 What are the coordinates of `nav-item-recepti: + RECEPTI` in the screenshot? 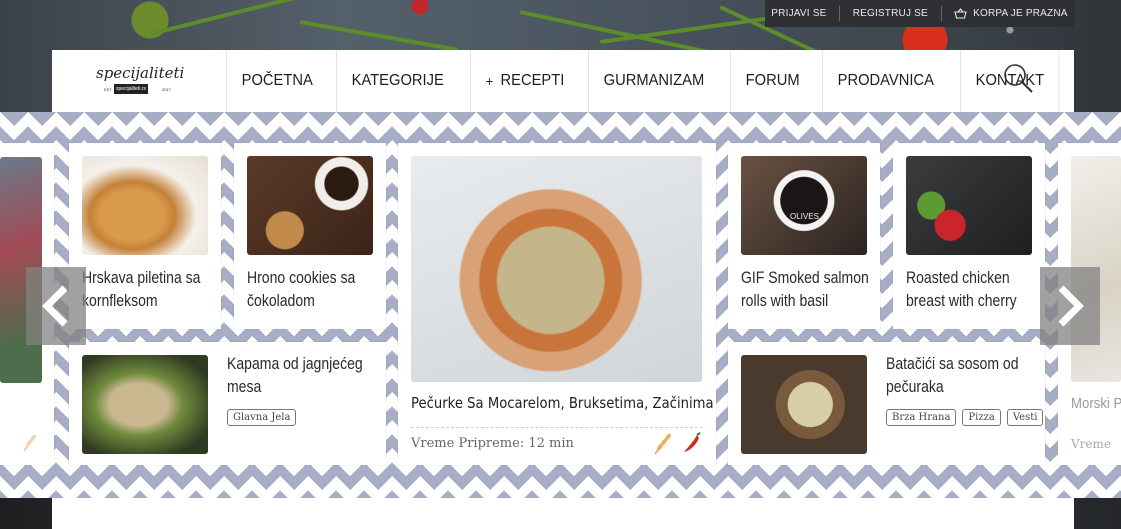 It's located at (524, 81).